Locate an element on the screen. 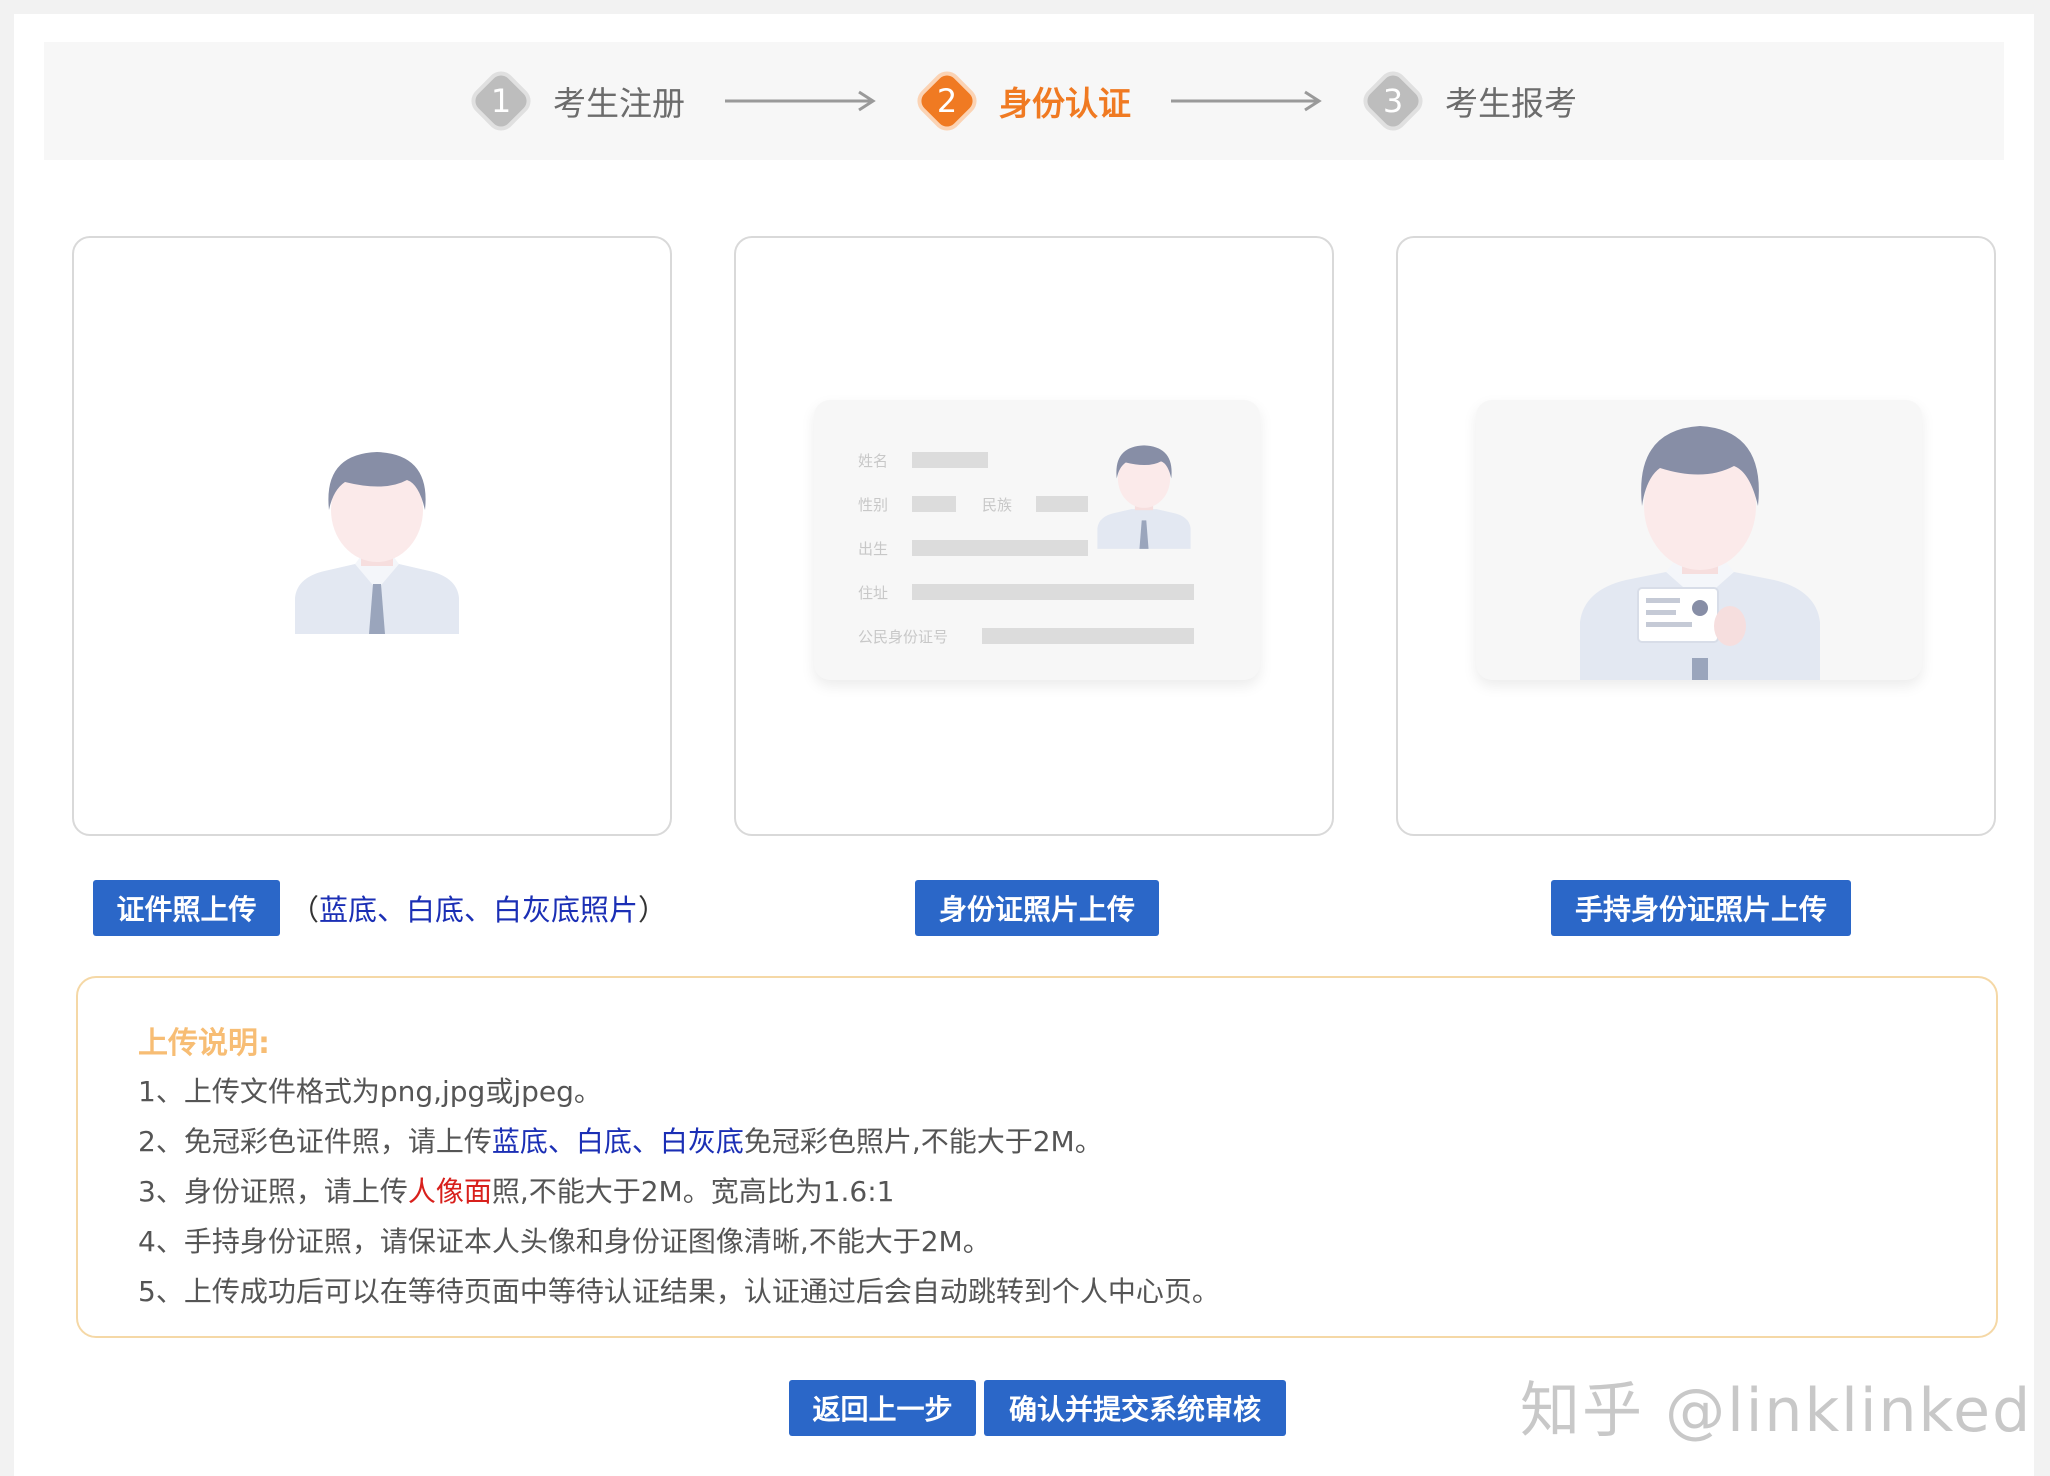 The width and height of the screenshot is (2050, 1476). step-1-badge: 1 is located at coordinates (501, 101).